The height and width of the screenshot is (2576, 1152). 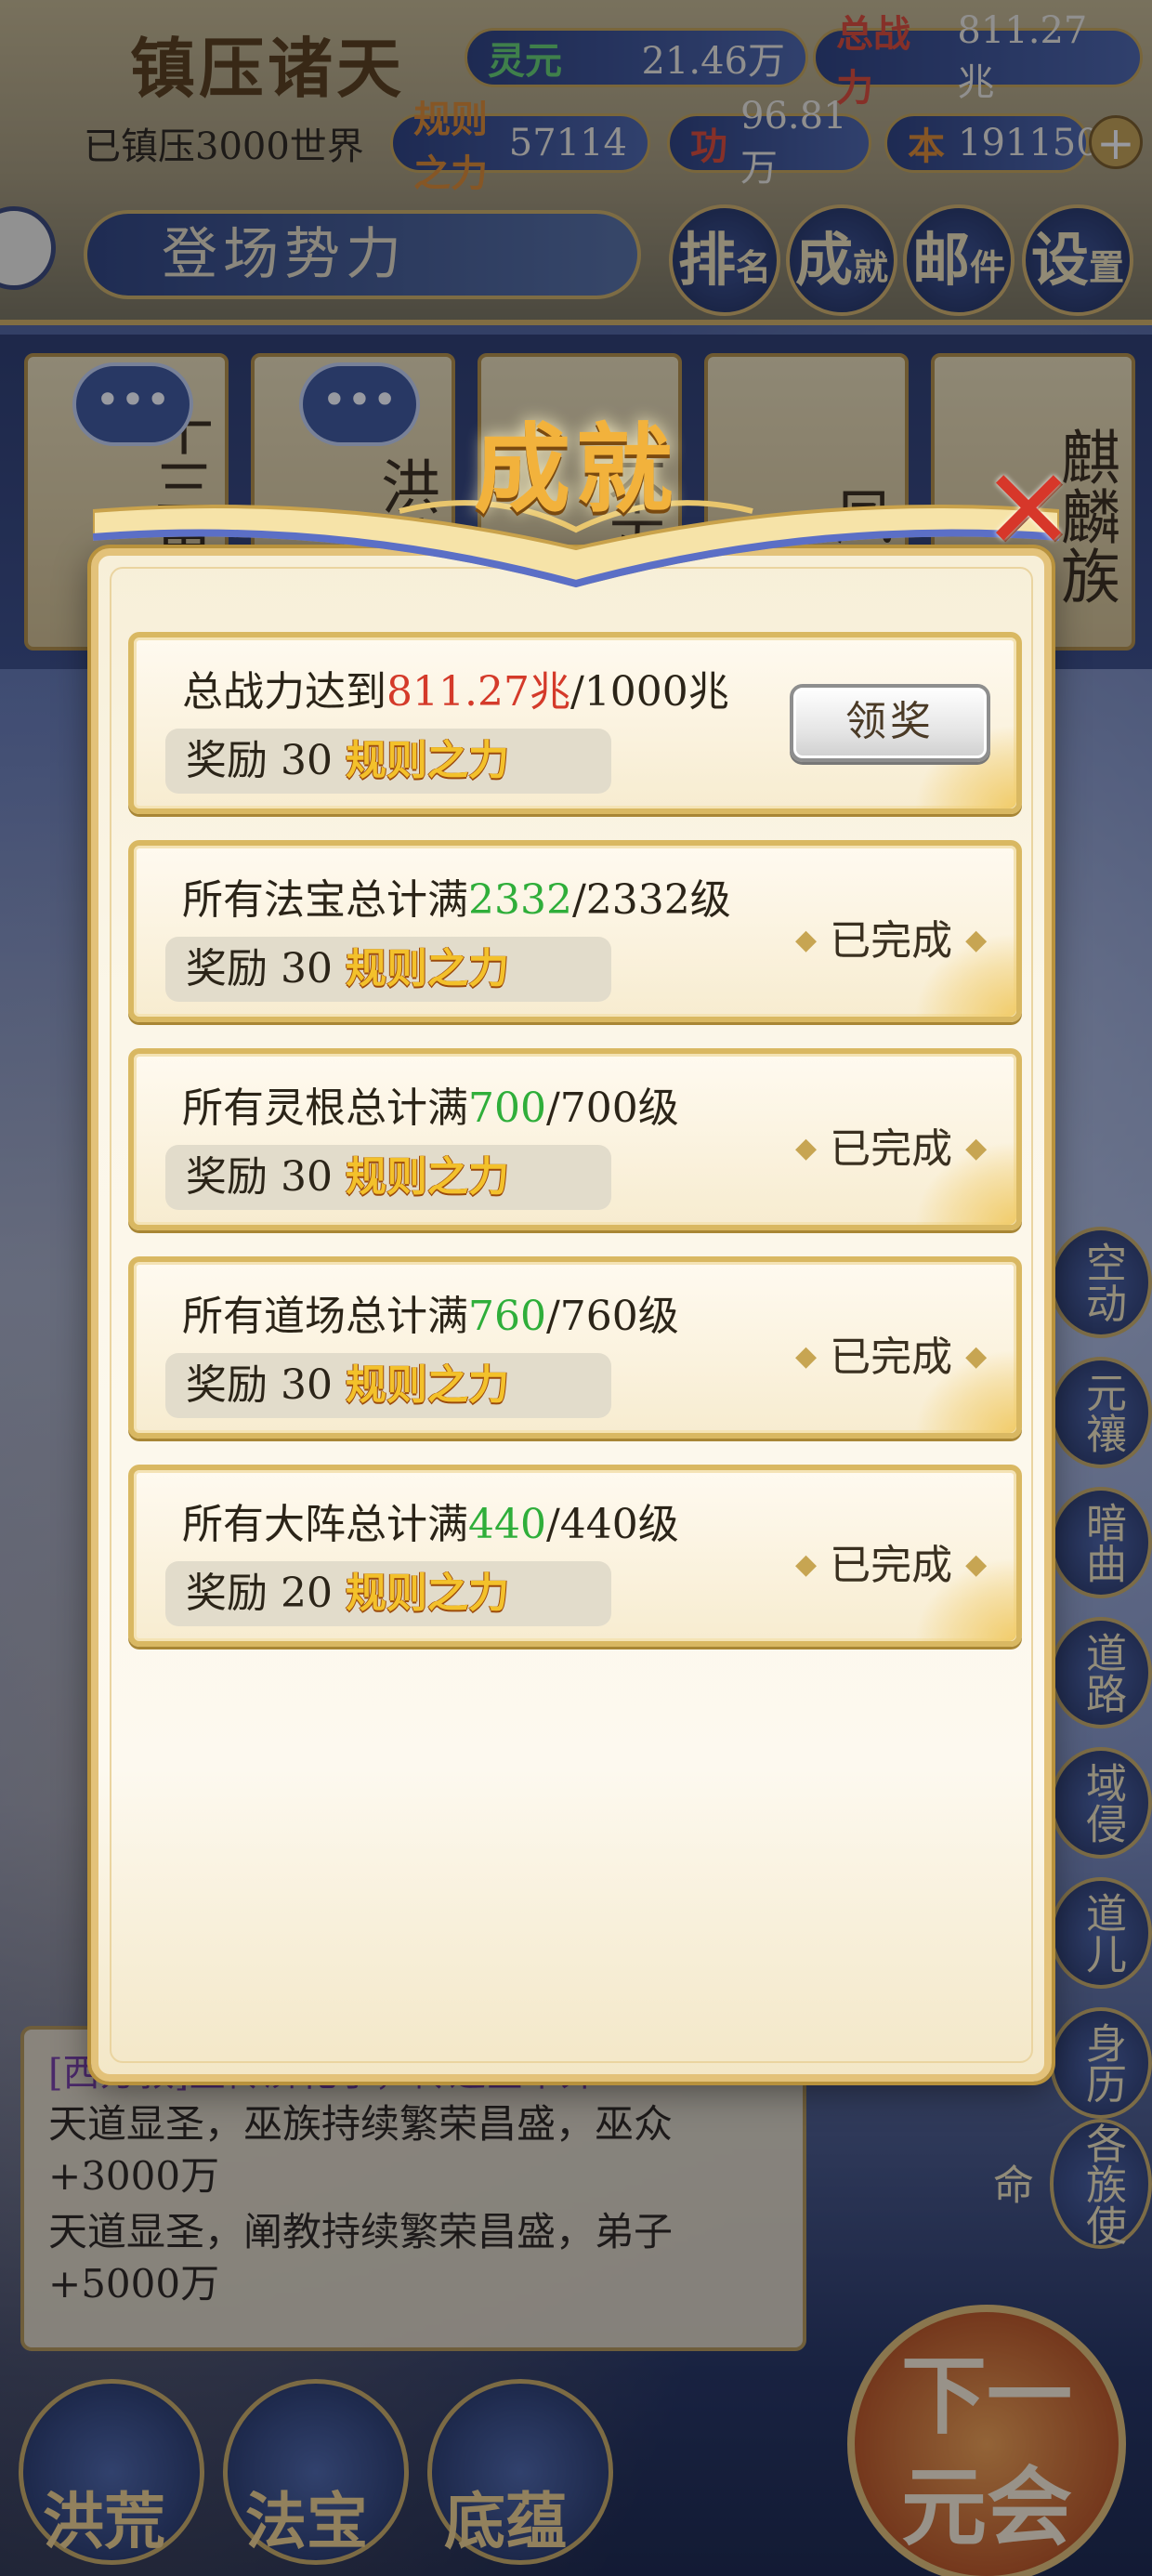 I want to click on achievement-current: 811.27兆, so click(x=478, y=692).